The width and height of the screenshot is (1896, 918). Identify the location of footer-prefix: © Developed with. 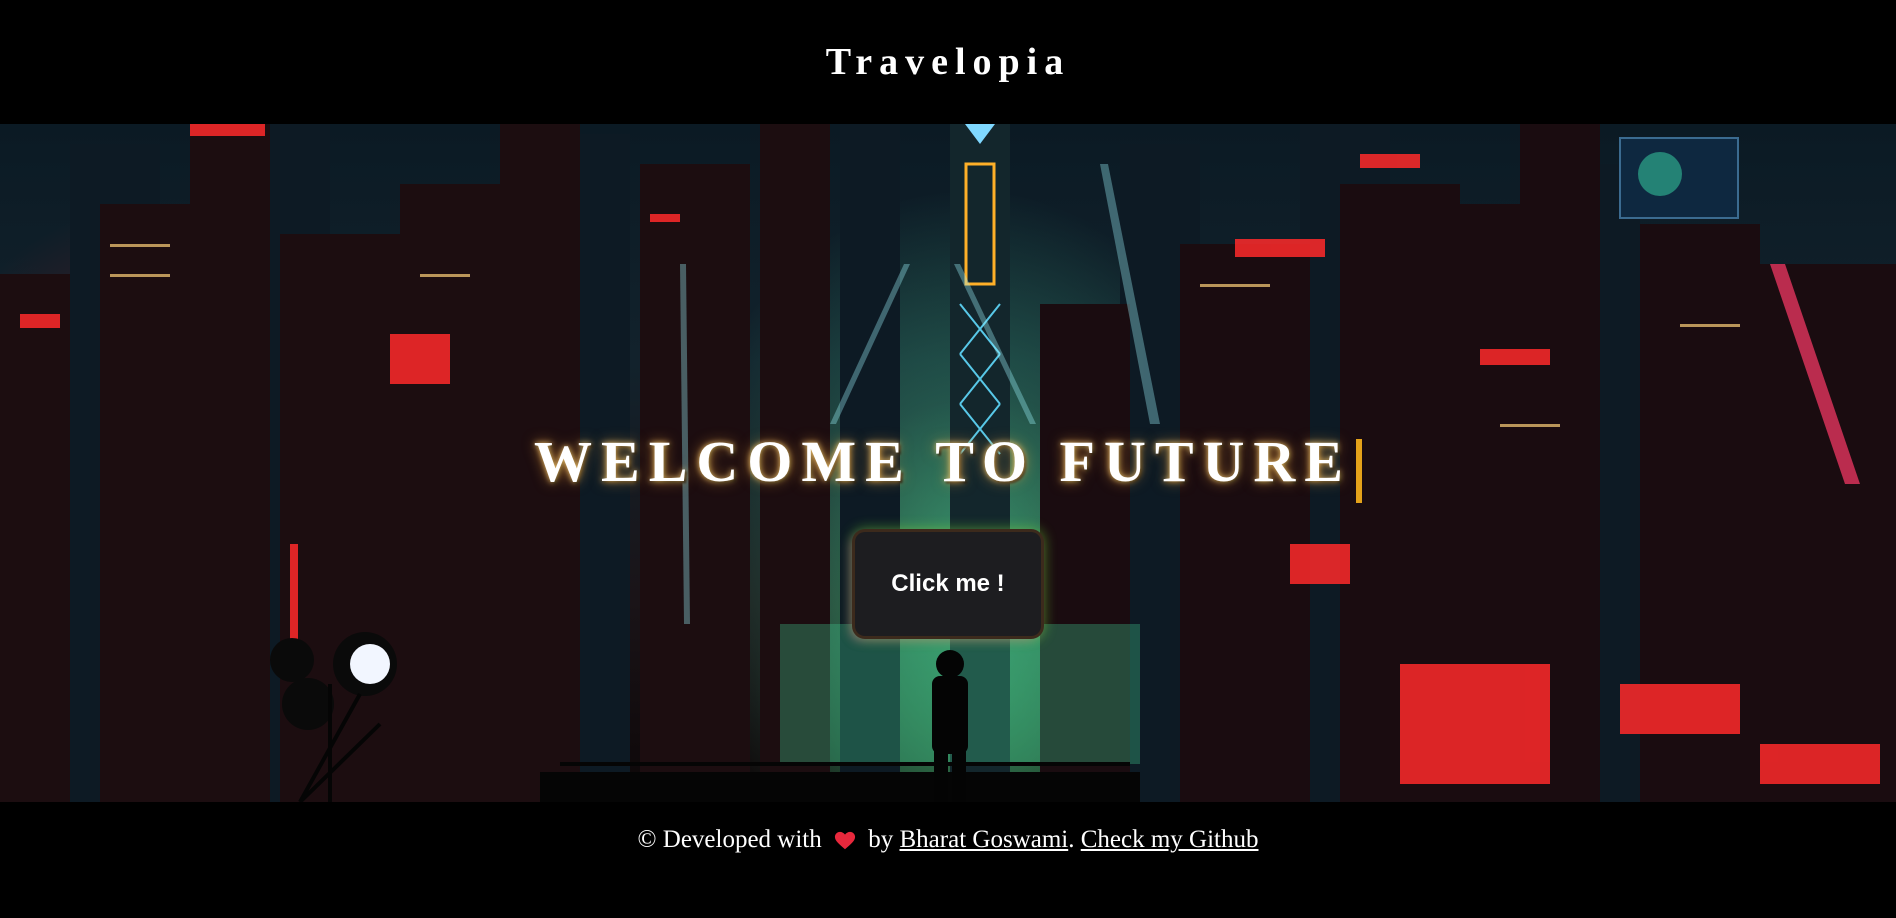
(729, 839).